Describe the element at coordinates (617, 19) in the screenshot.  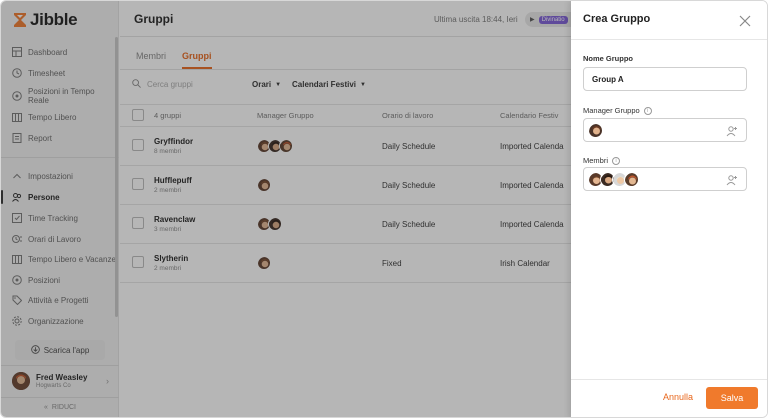
I see `drawer-title: Crea Gruppo` at that location.